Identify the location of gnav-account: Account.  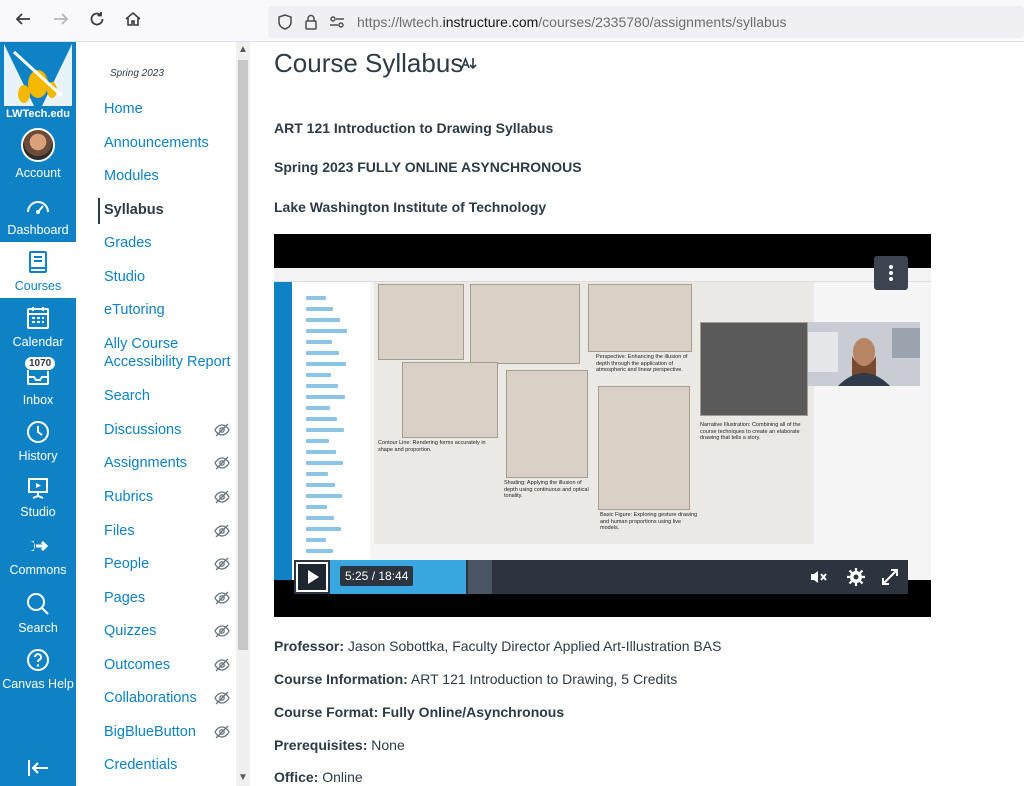
(38, 154).